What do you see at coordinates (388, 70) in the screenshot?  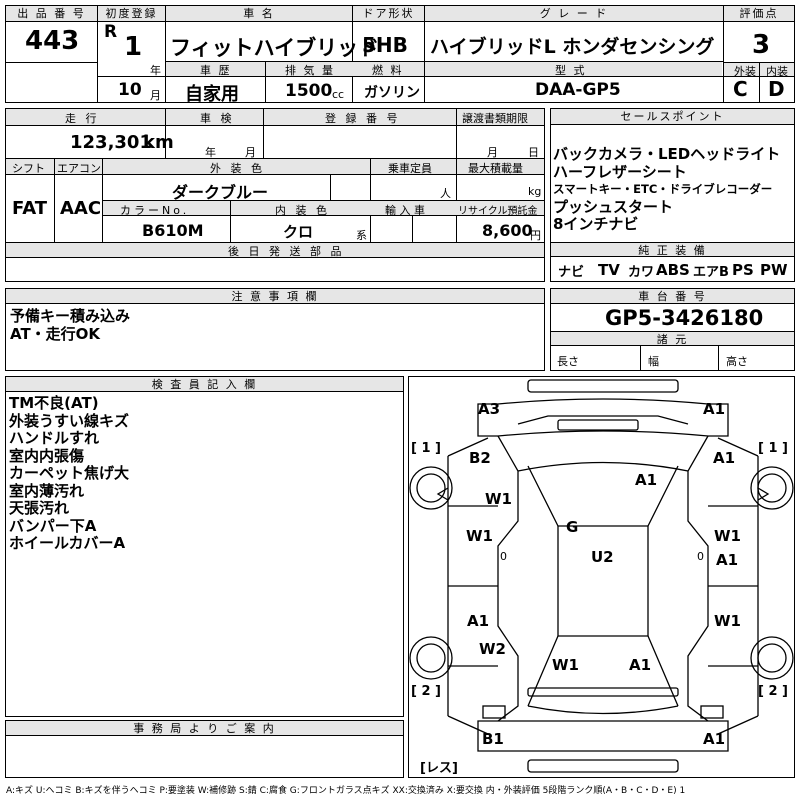 I see `fuel-label: 燃 料` at bounding box center [388, 70].